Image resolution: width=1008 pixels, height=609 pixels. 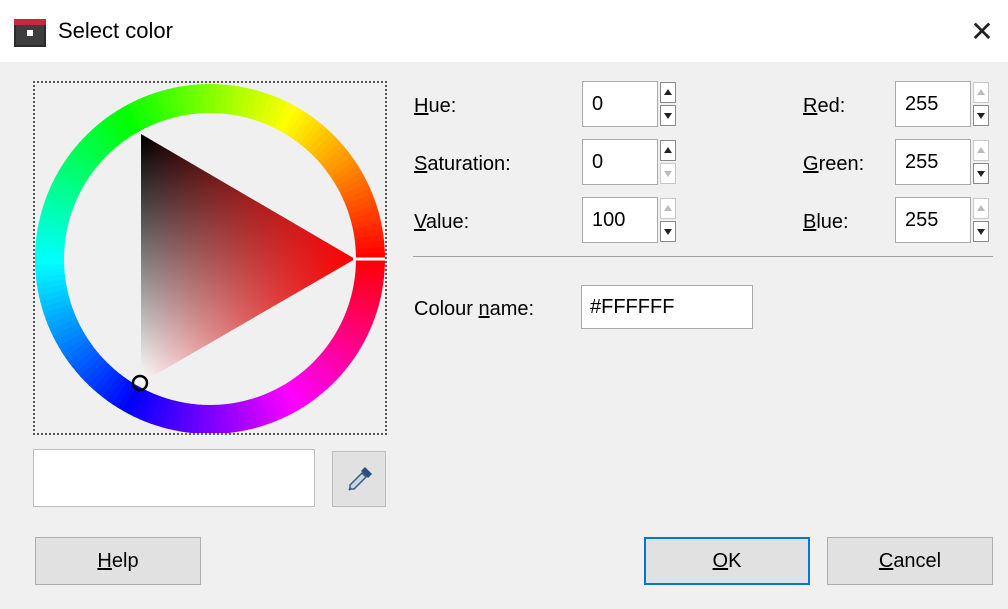 I want to click on separator, so click(x=703, y=256).